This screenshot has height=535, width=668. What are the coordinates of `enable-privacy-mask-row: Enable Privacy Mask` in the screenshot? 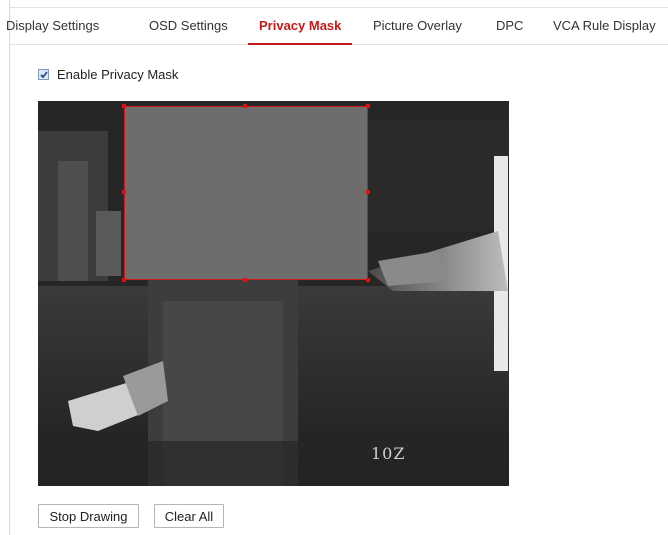 It's located at (108, 74).